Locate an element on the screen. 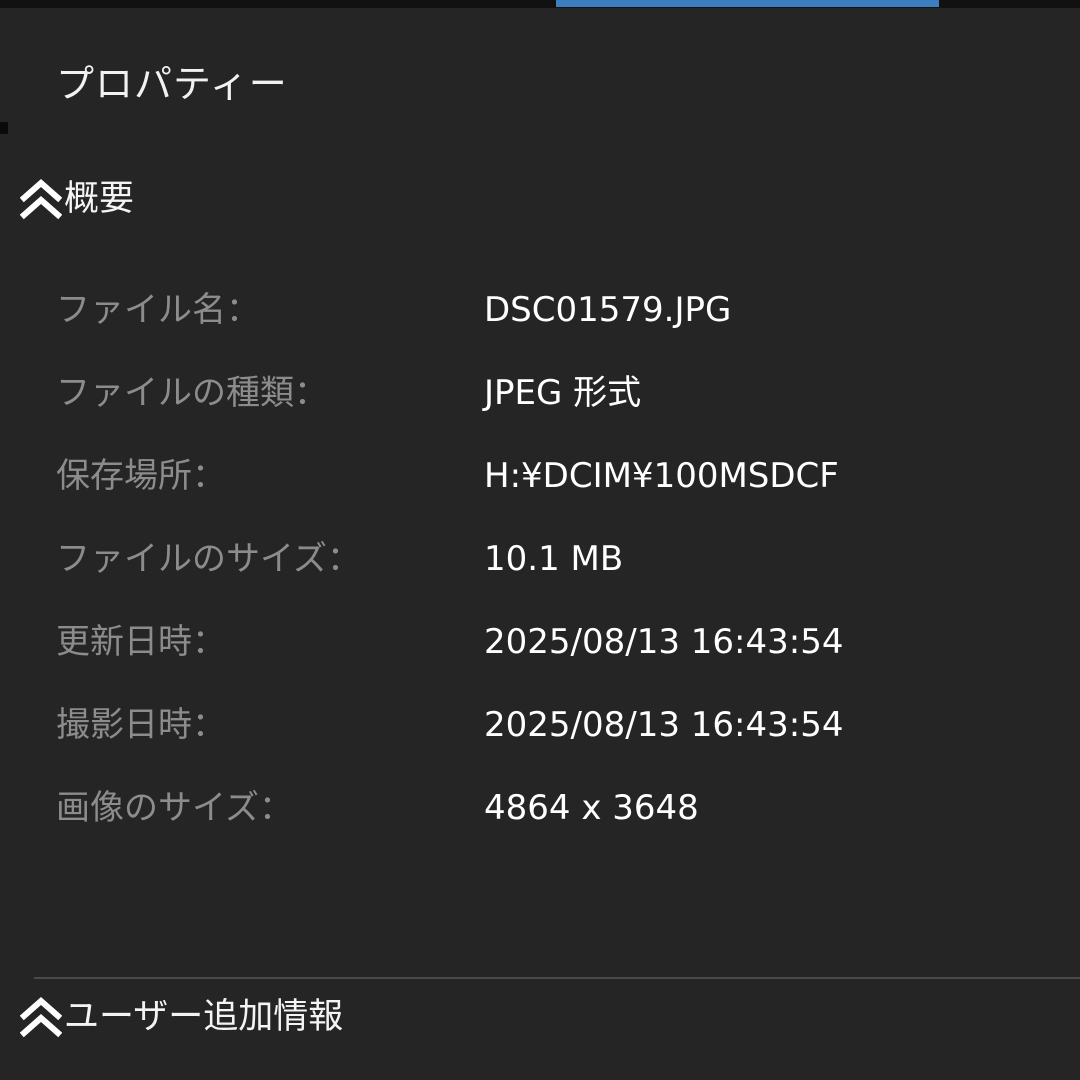  panel-title: プロパティー is located at coordinates (172, 84).